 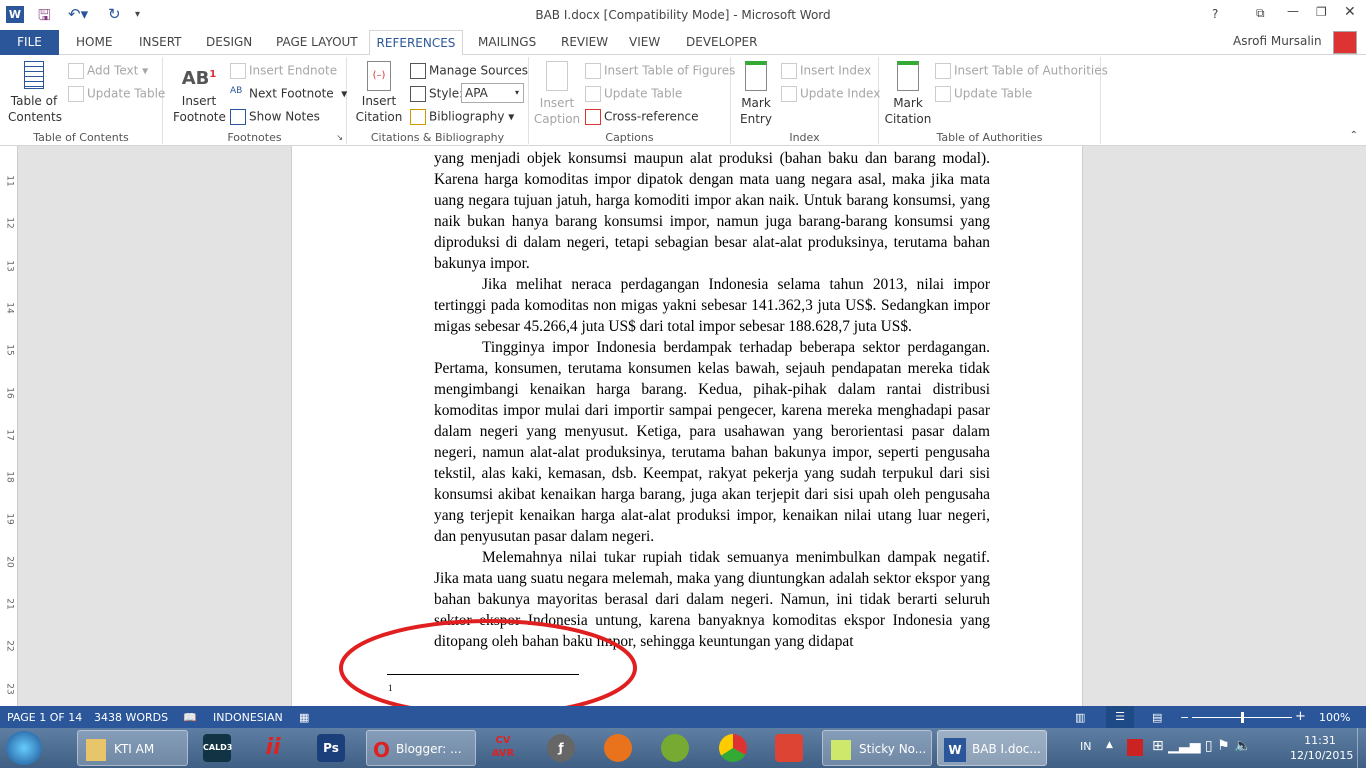 I want to click on insert-table-of-figures-button: Insert Table of Figures, so click(x=660, y=71).